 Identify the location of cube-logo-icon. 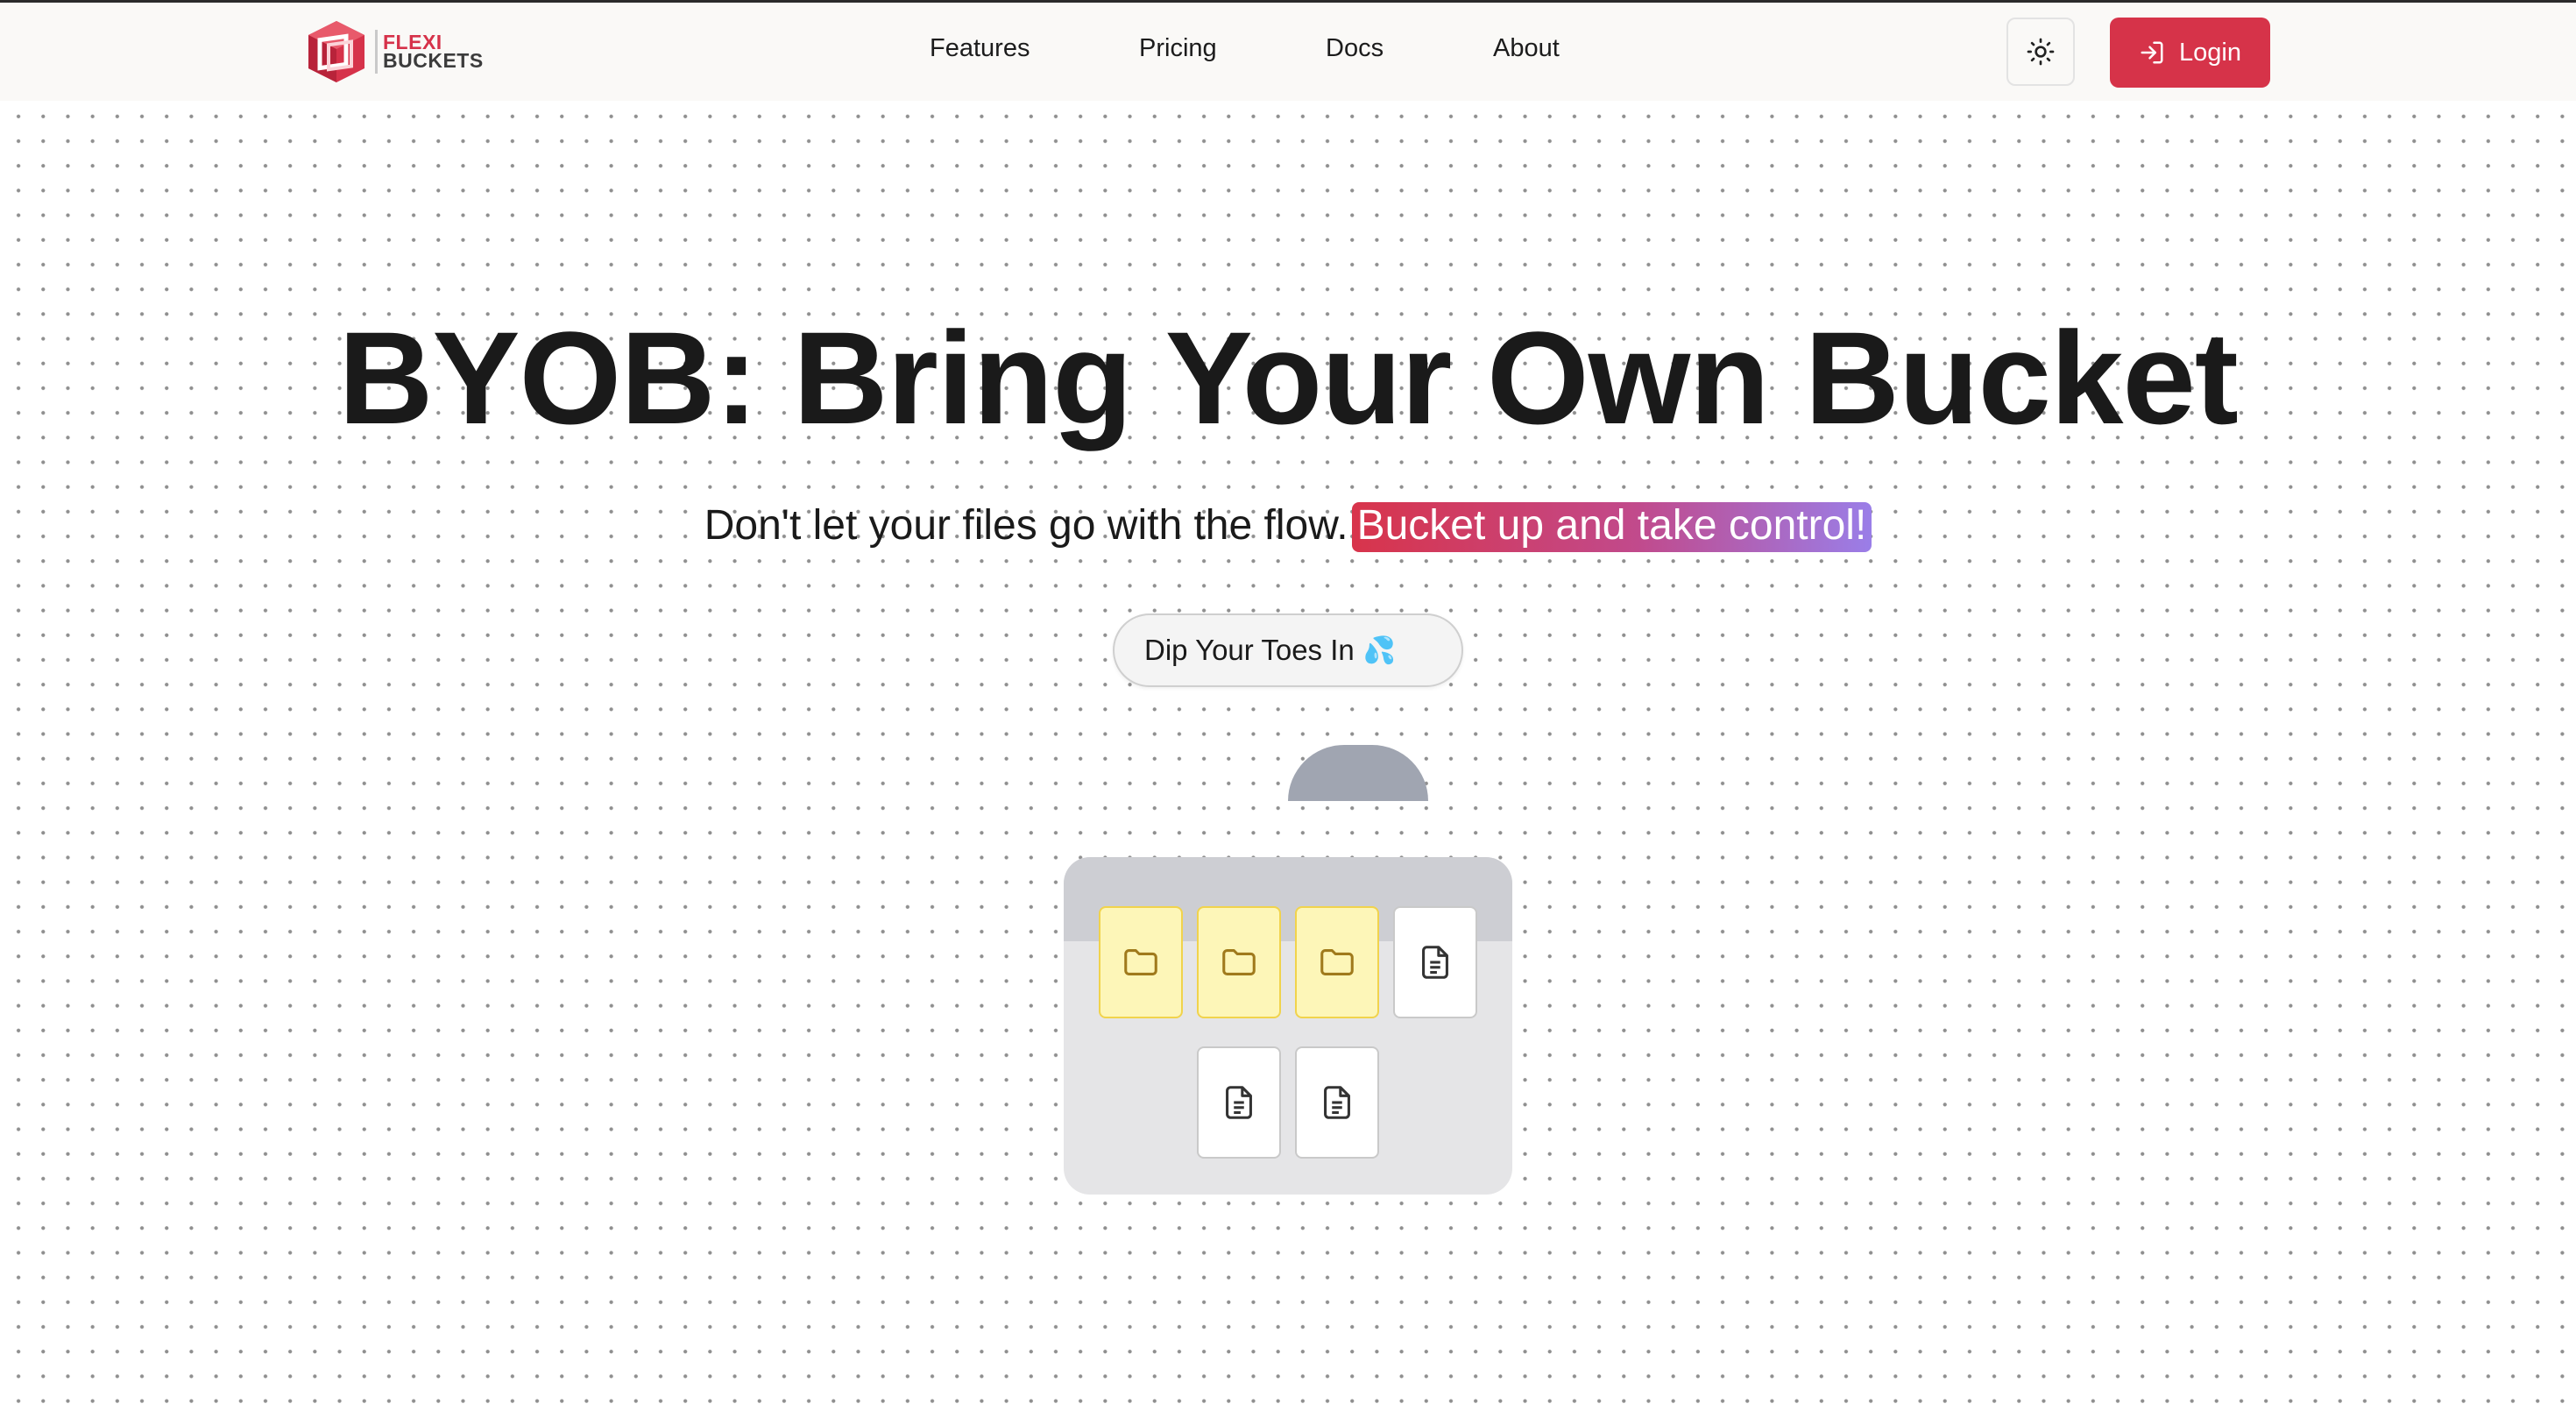
(336, 52).